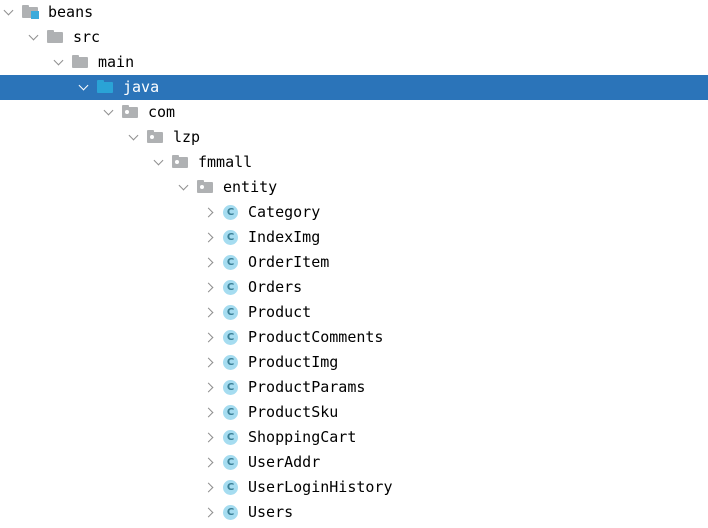 This screenshot has height=528, width=708. Describe the element at coordinates (293, 412) in the screenshot. I see `tree-row-label: ProductSku` at that location.